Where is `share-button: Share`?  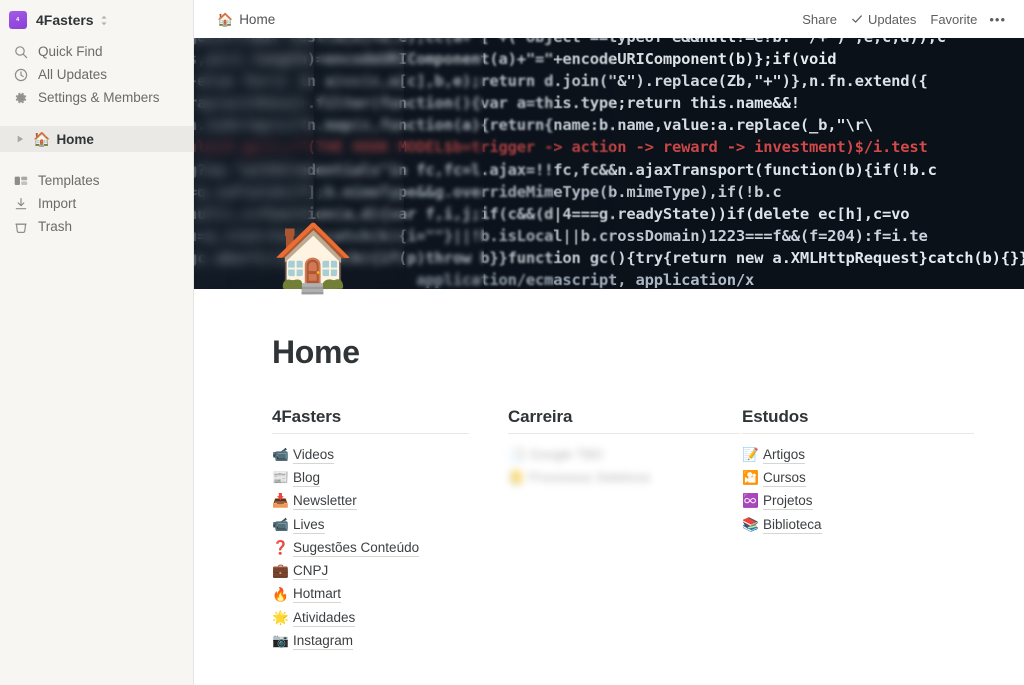
share-button: Share is located at coordinates (819, 19).